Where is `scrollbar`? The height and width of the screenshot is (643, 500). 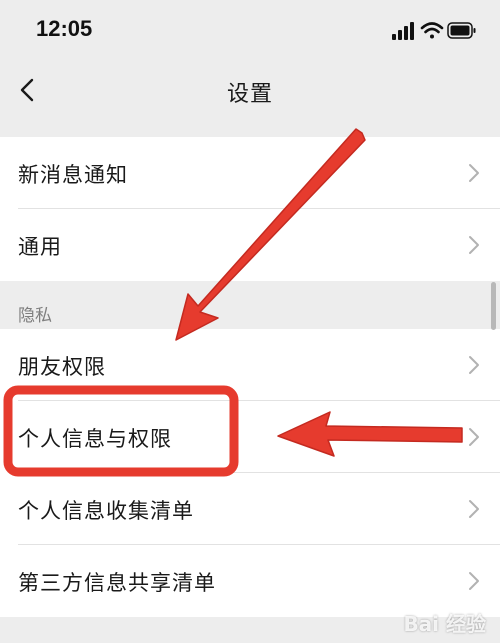
scrollbar is located at coordinates (493, 306).